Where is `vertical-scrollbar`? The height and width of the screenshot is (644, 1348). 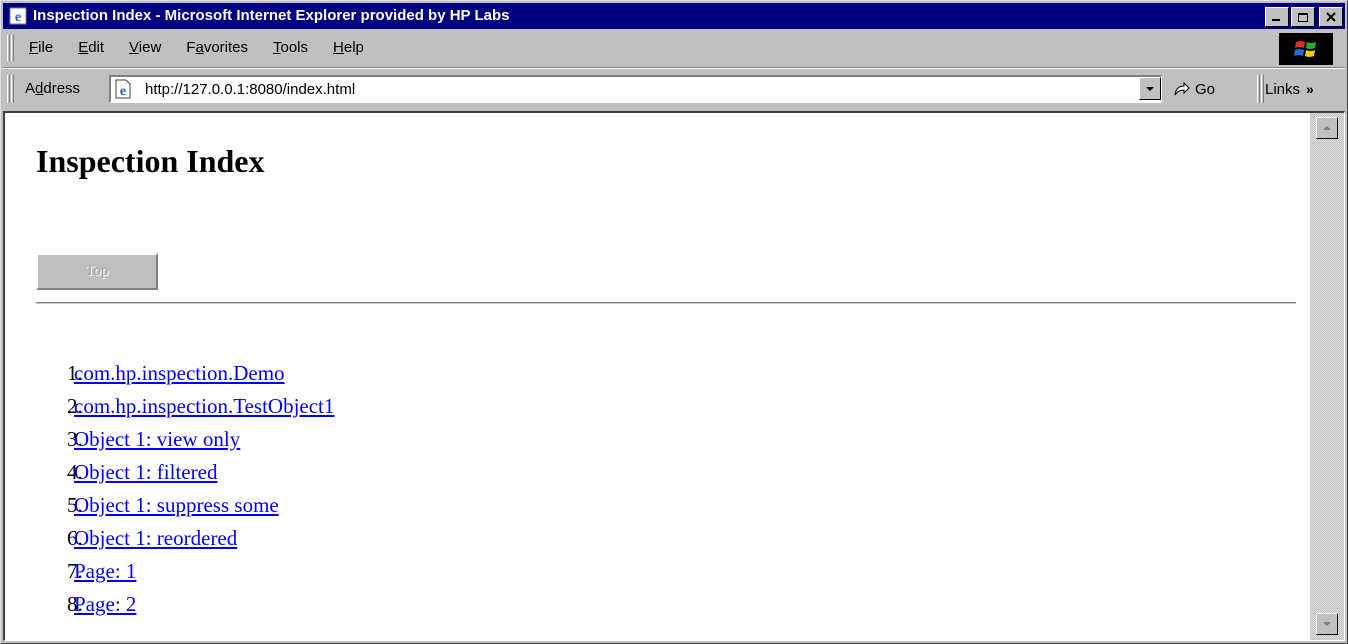 vertical-scrollbar is located at coordinates (1327, 376).